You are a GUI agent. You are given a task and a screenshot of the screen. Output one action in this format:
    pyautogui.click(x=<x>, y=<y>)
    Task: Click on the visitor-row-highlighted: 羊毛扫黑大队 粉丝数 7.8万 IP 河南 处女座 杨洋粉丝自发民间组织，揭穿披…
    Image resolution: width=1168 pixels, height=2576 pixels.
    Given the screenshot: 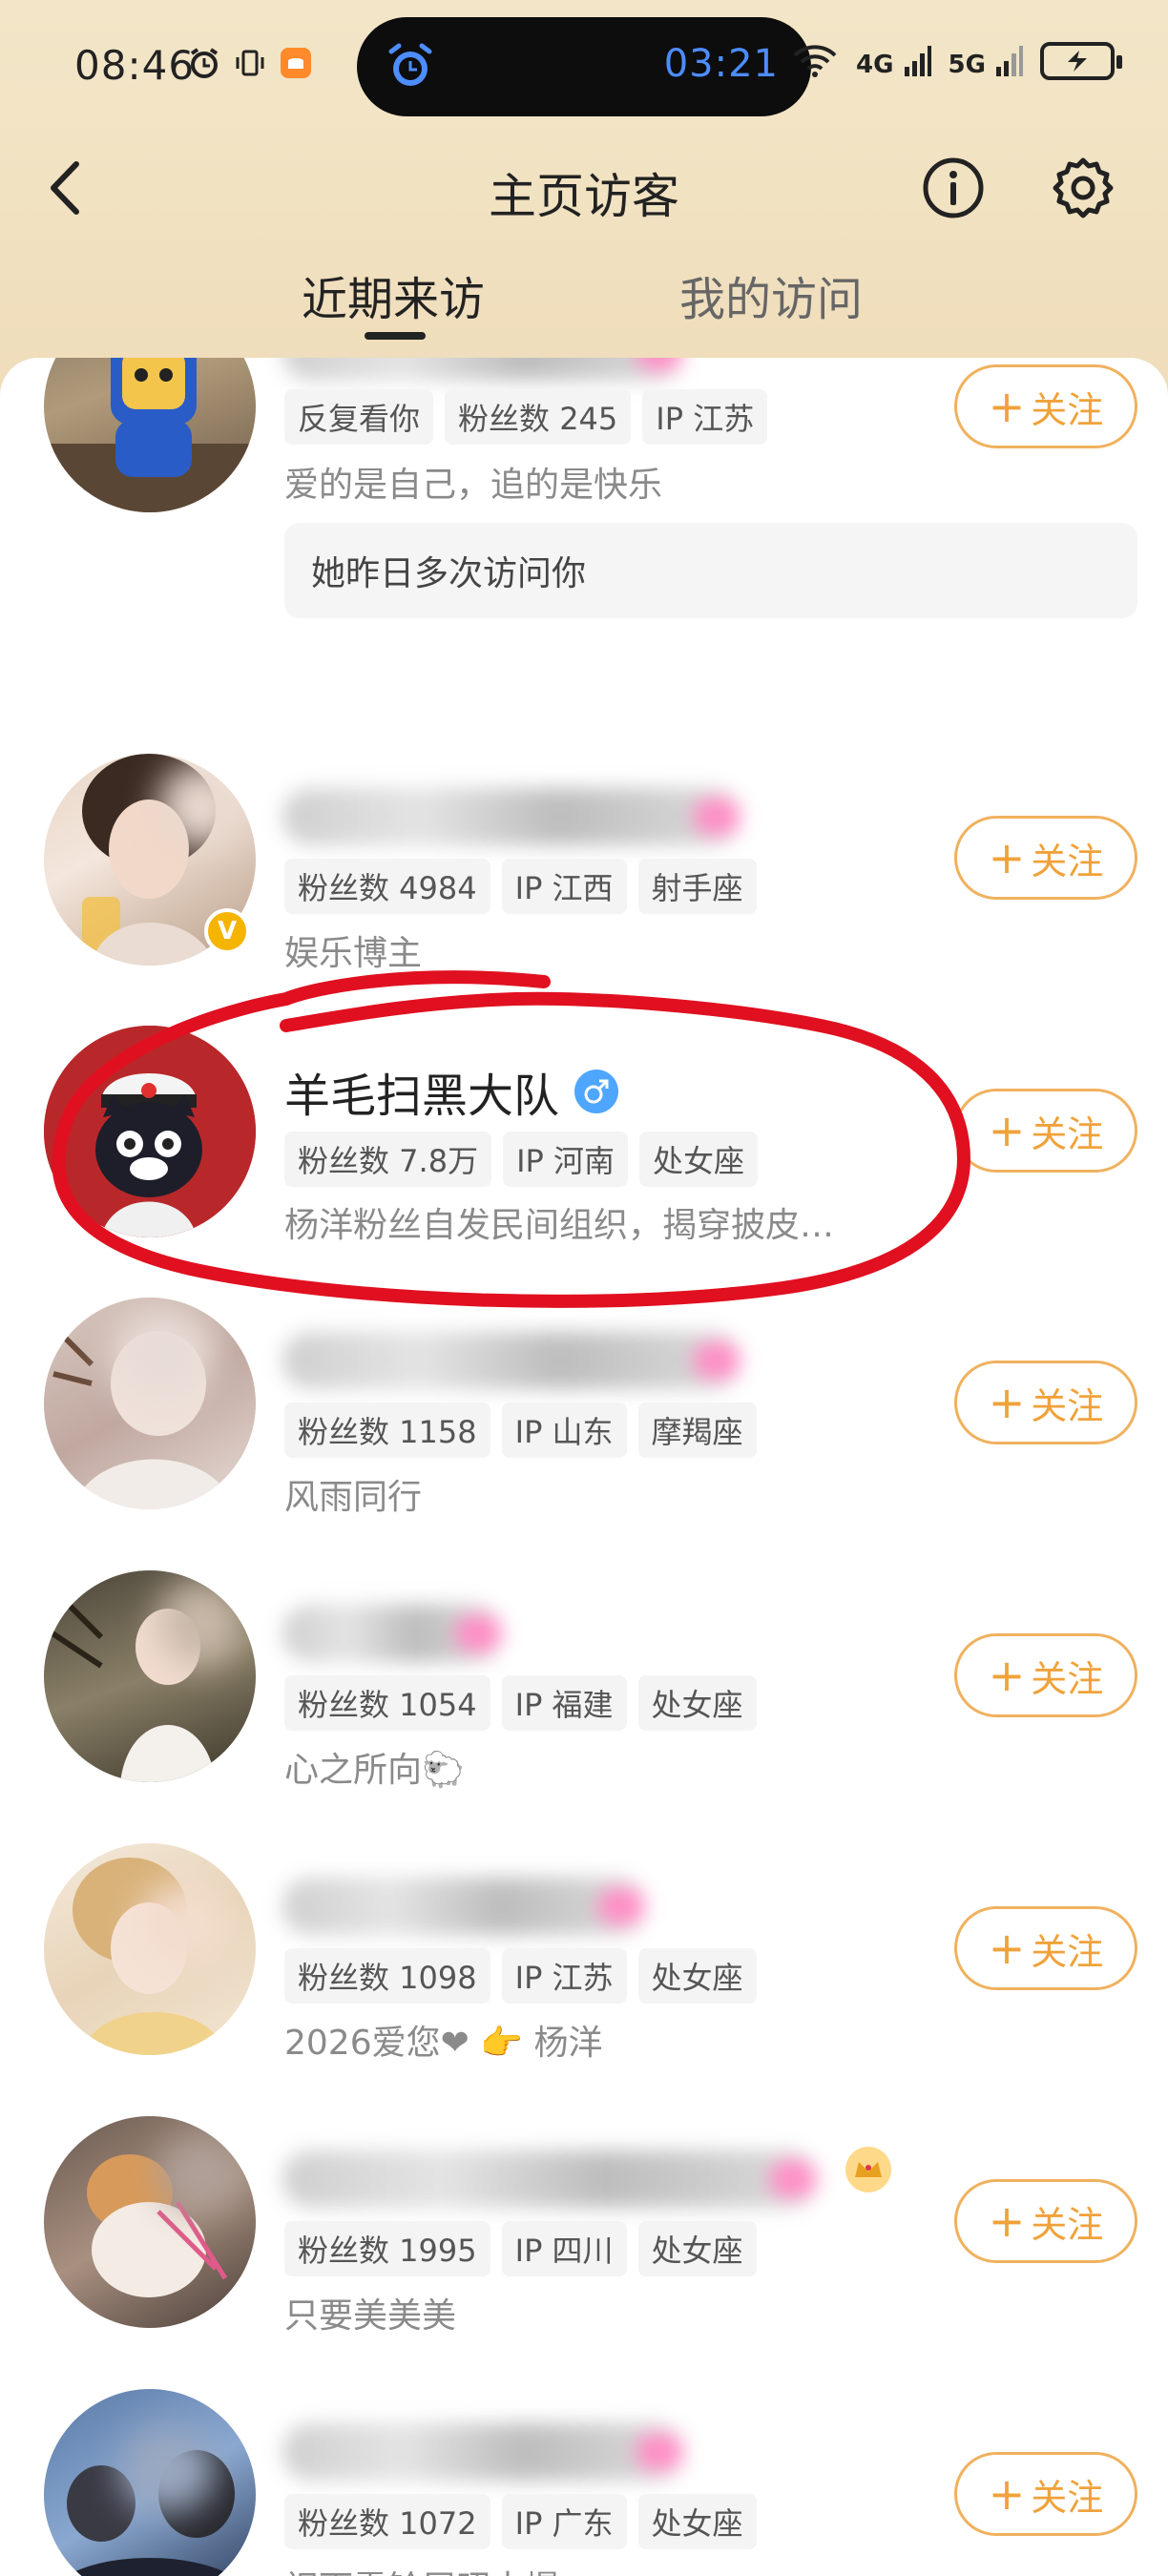 What is the action you would take?
    pyautogui.click(x=584, y=1130)
    